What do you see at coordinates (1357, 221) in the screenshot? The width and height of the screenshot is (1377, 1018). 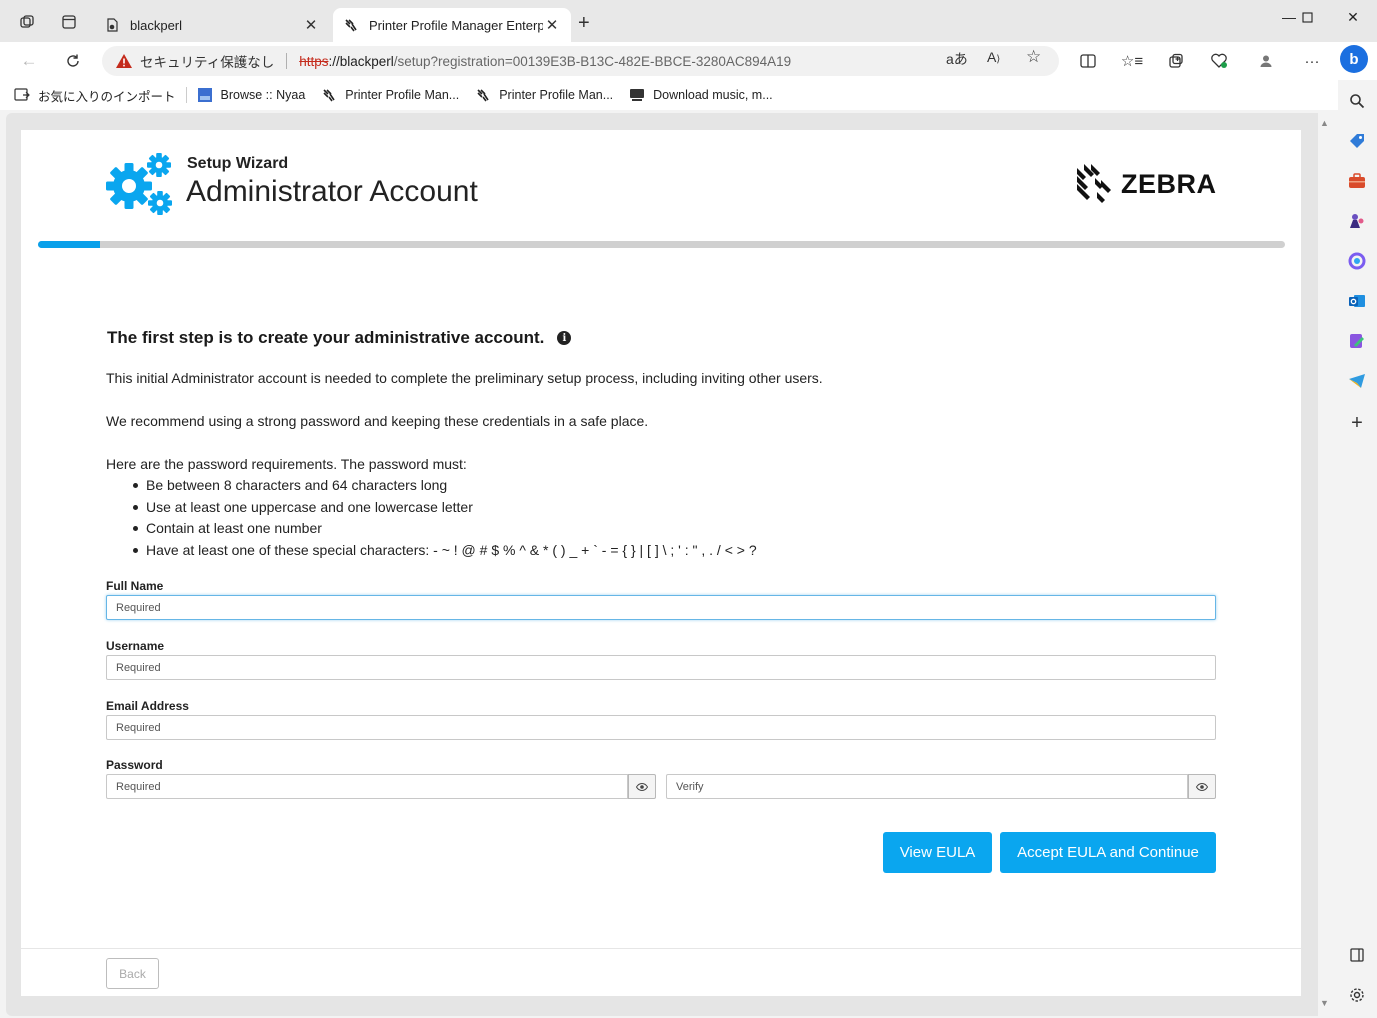 I see `games-icon` at bounding box center [1357, 221].